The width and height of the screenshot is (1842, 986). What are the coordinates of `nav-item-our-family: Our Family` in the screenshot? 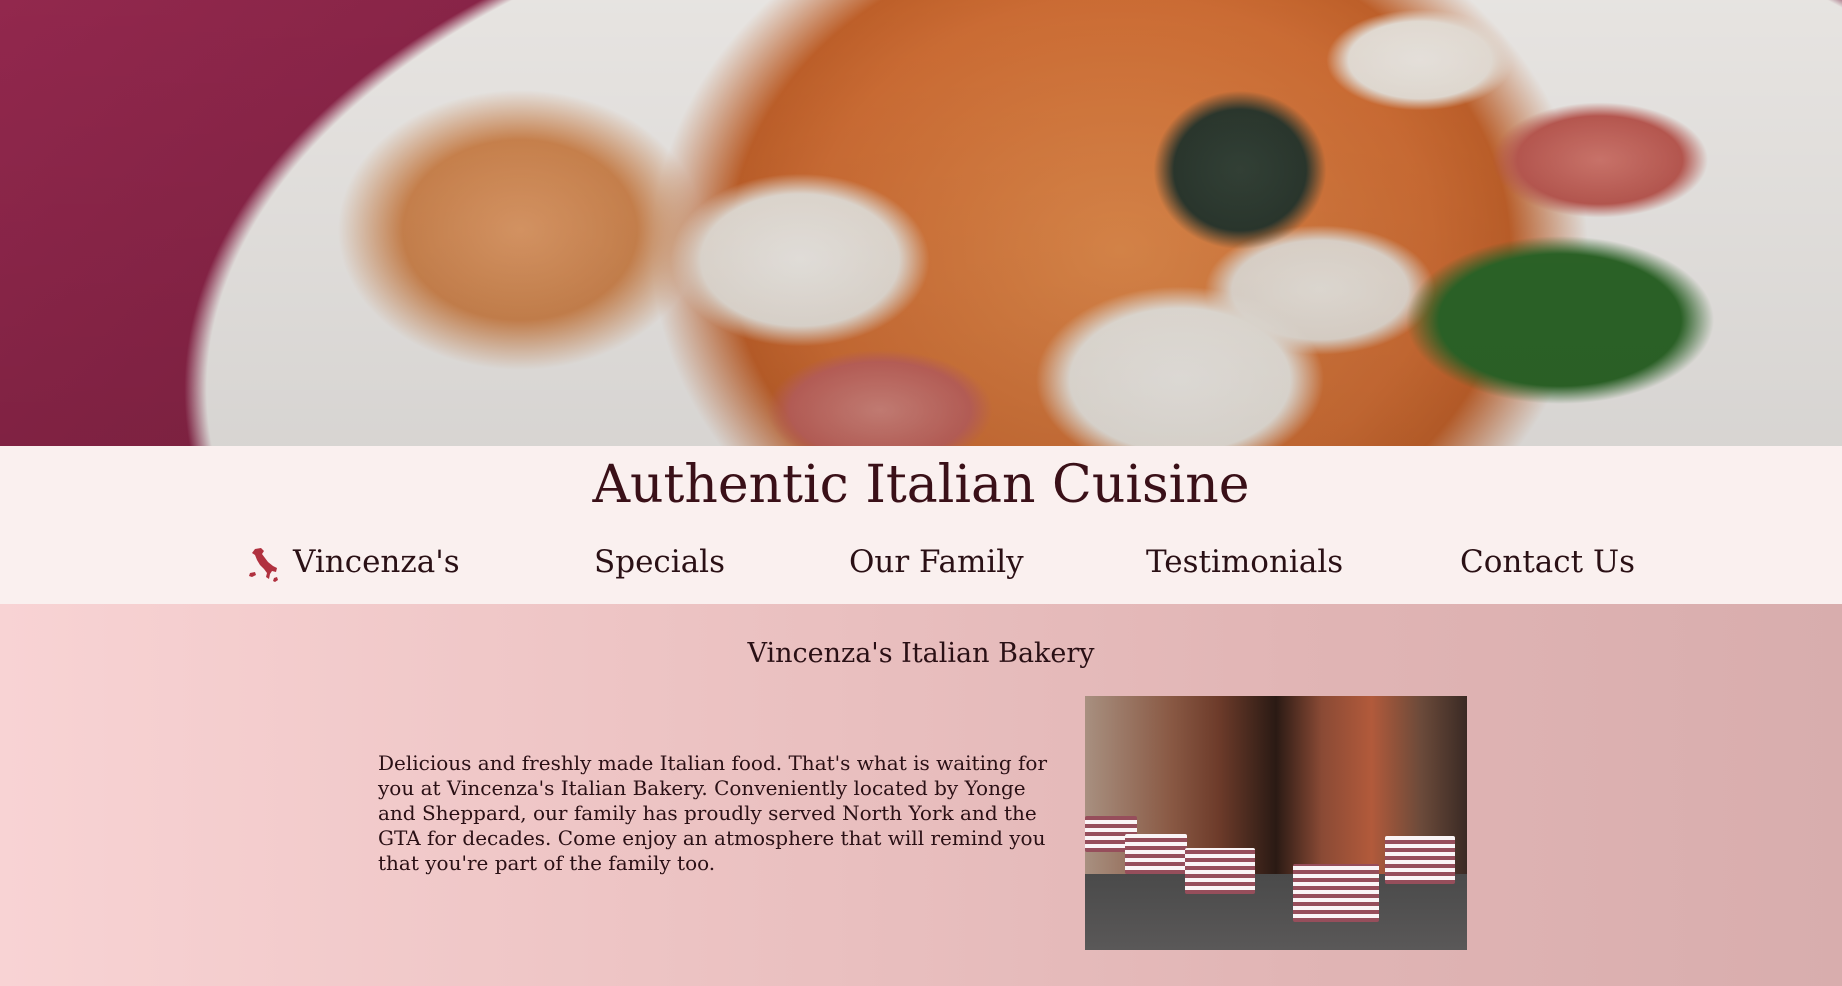 It's located at (936, 562).